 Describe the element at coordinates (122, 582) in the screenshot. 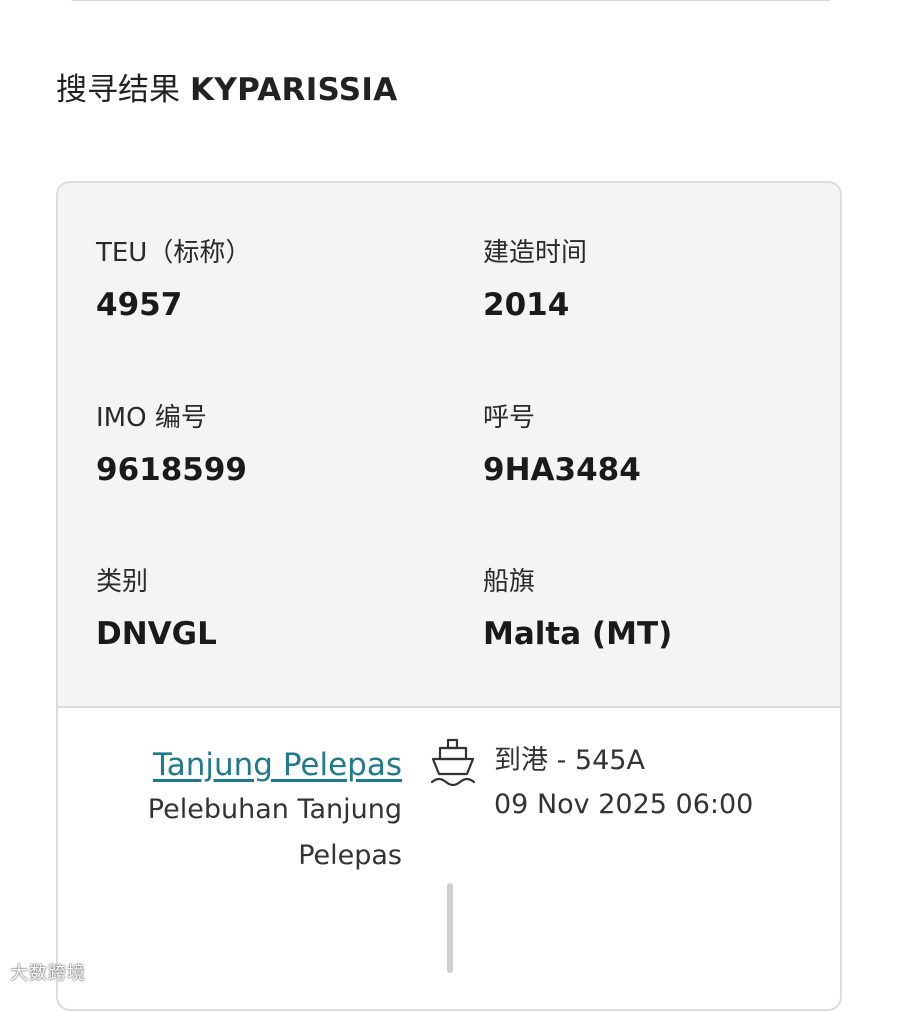

I see `class-label: 类别` at that location.